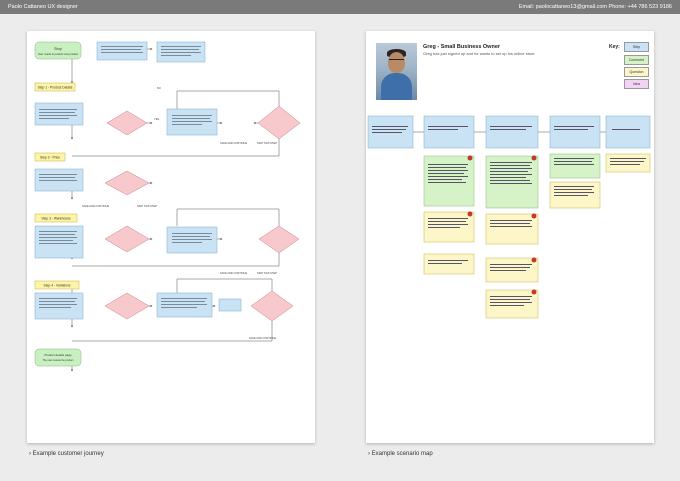 This screenshot has width=680, height=481. What do you see at coordinates (122, 51) in the screenshot?
I see `journey-intro-step` at bounding box center [122, 51].